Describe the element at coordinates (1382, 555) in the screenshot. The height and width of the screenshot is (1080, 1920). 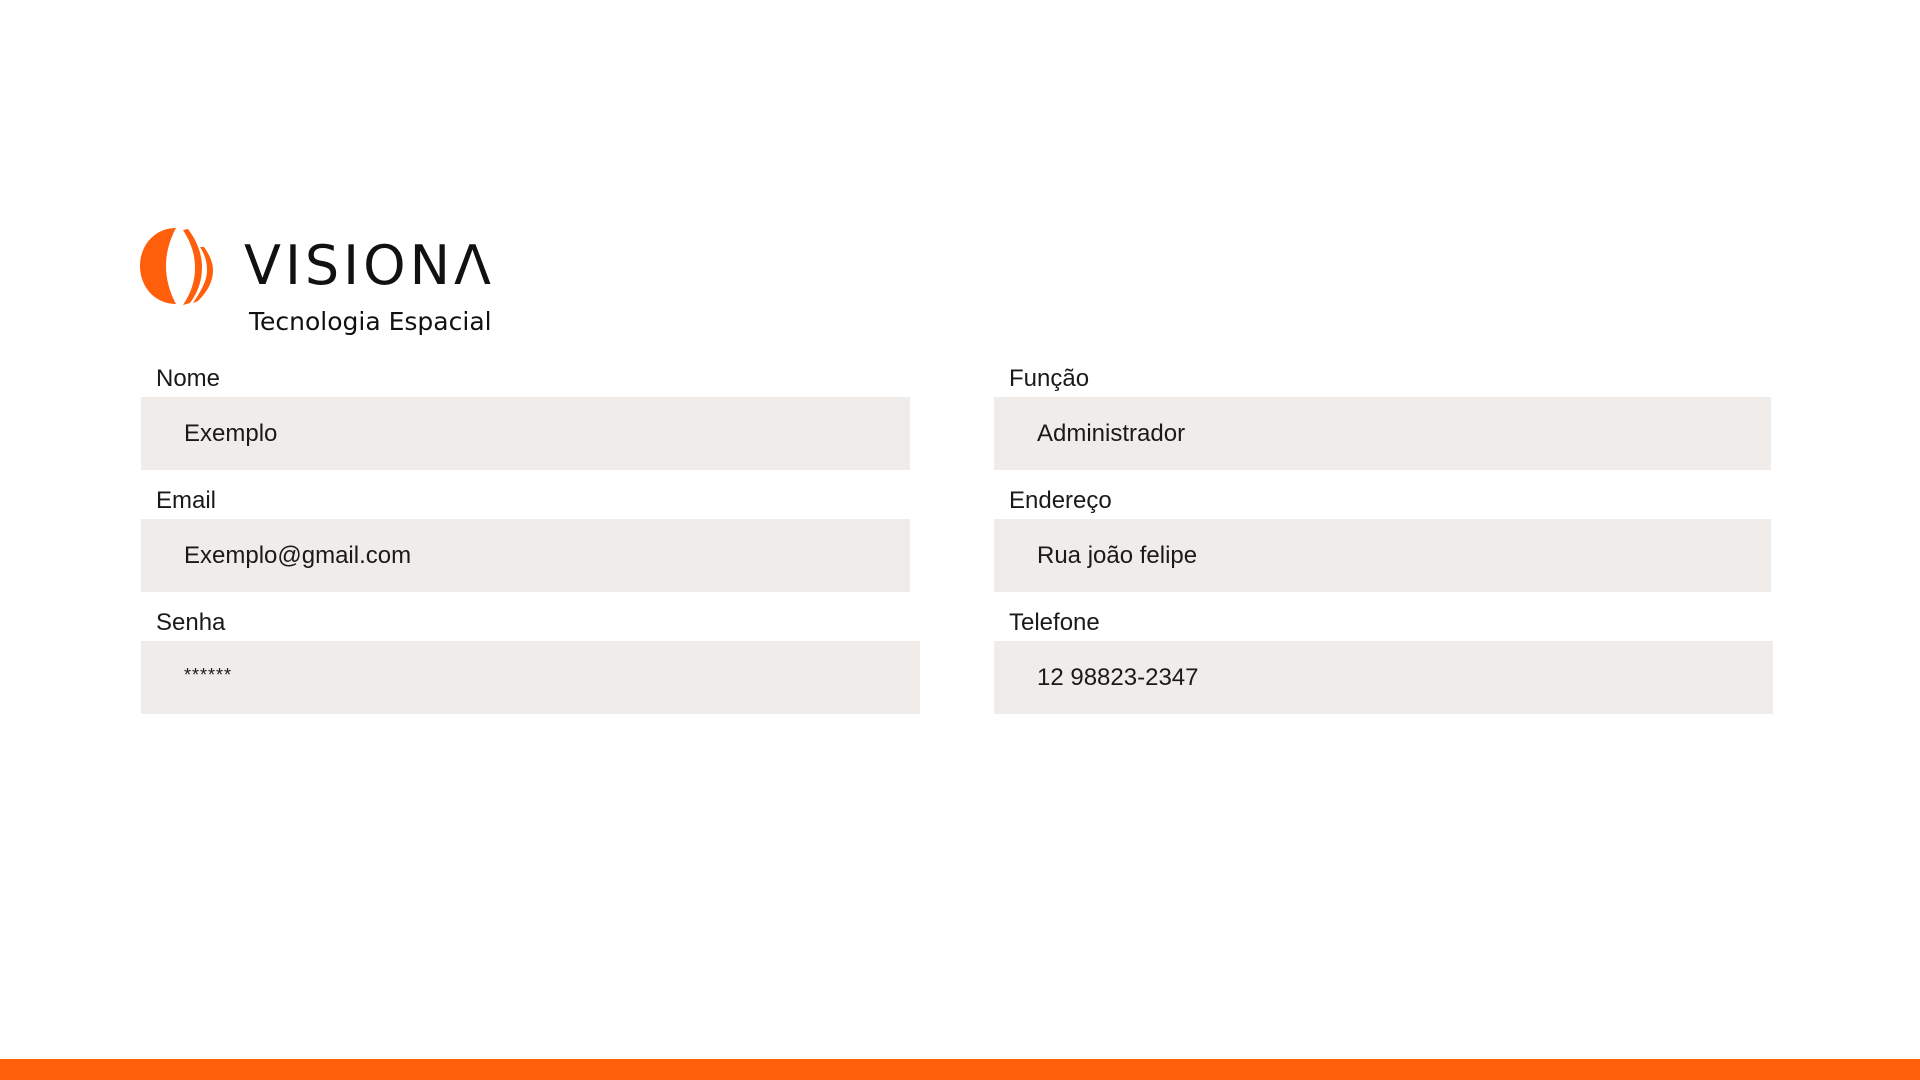
I see `address-field: Rua joão felipe` at that location.